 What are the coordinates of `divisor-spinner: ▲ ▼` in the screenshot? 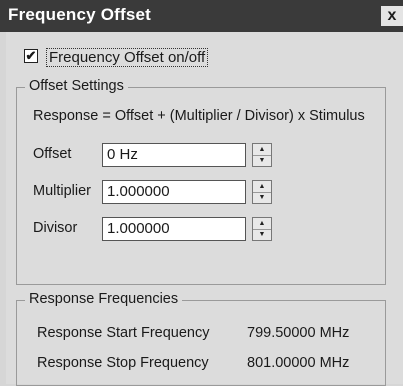 It's located at (262, 229).